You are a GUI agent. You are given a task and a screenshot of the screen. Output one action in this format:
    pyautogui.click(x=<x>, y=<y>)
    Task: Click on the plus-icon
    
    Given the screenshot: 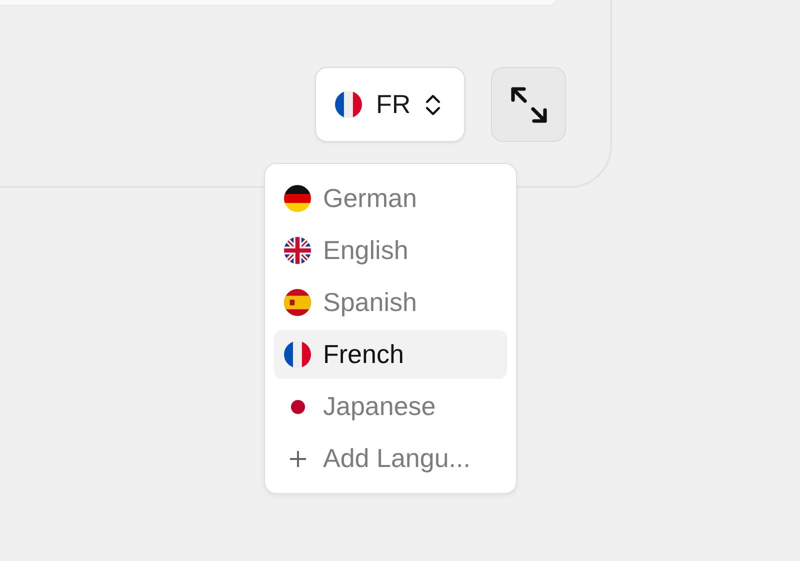 What is the action you would take?
    pyautogui.click(x=298, y=458)
    